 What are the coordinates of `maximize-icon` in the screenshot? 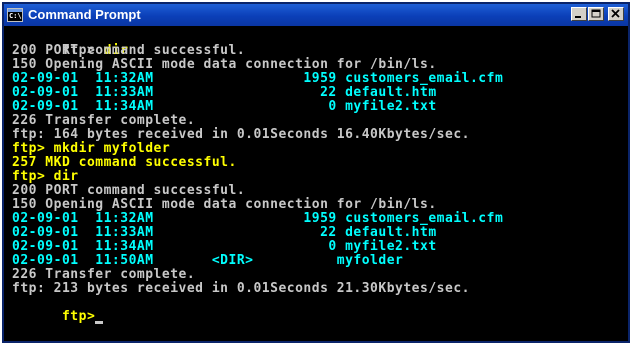 It's located at (596, 13).